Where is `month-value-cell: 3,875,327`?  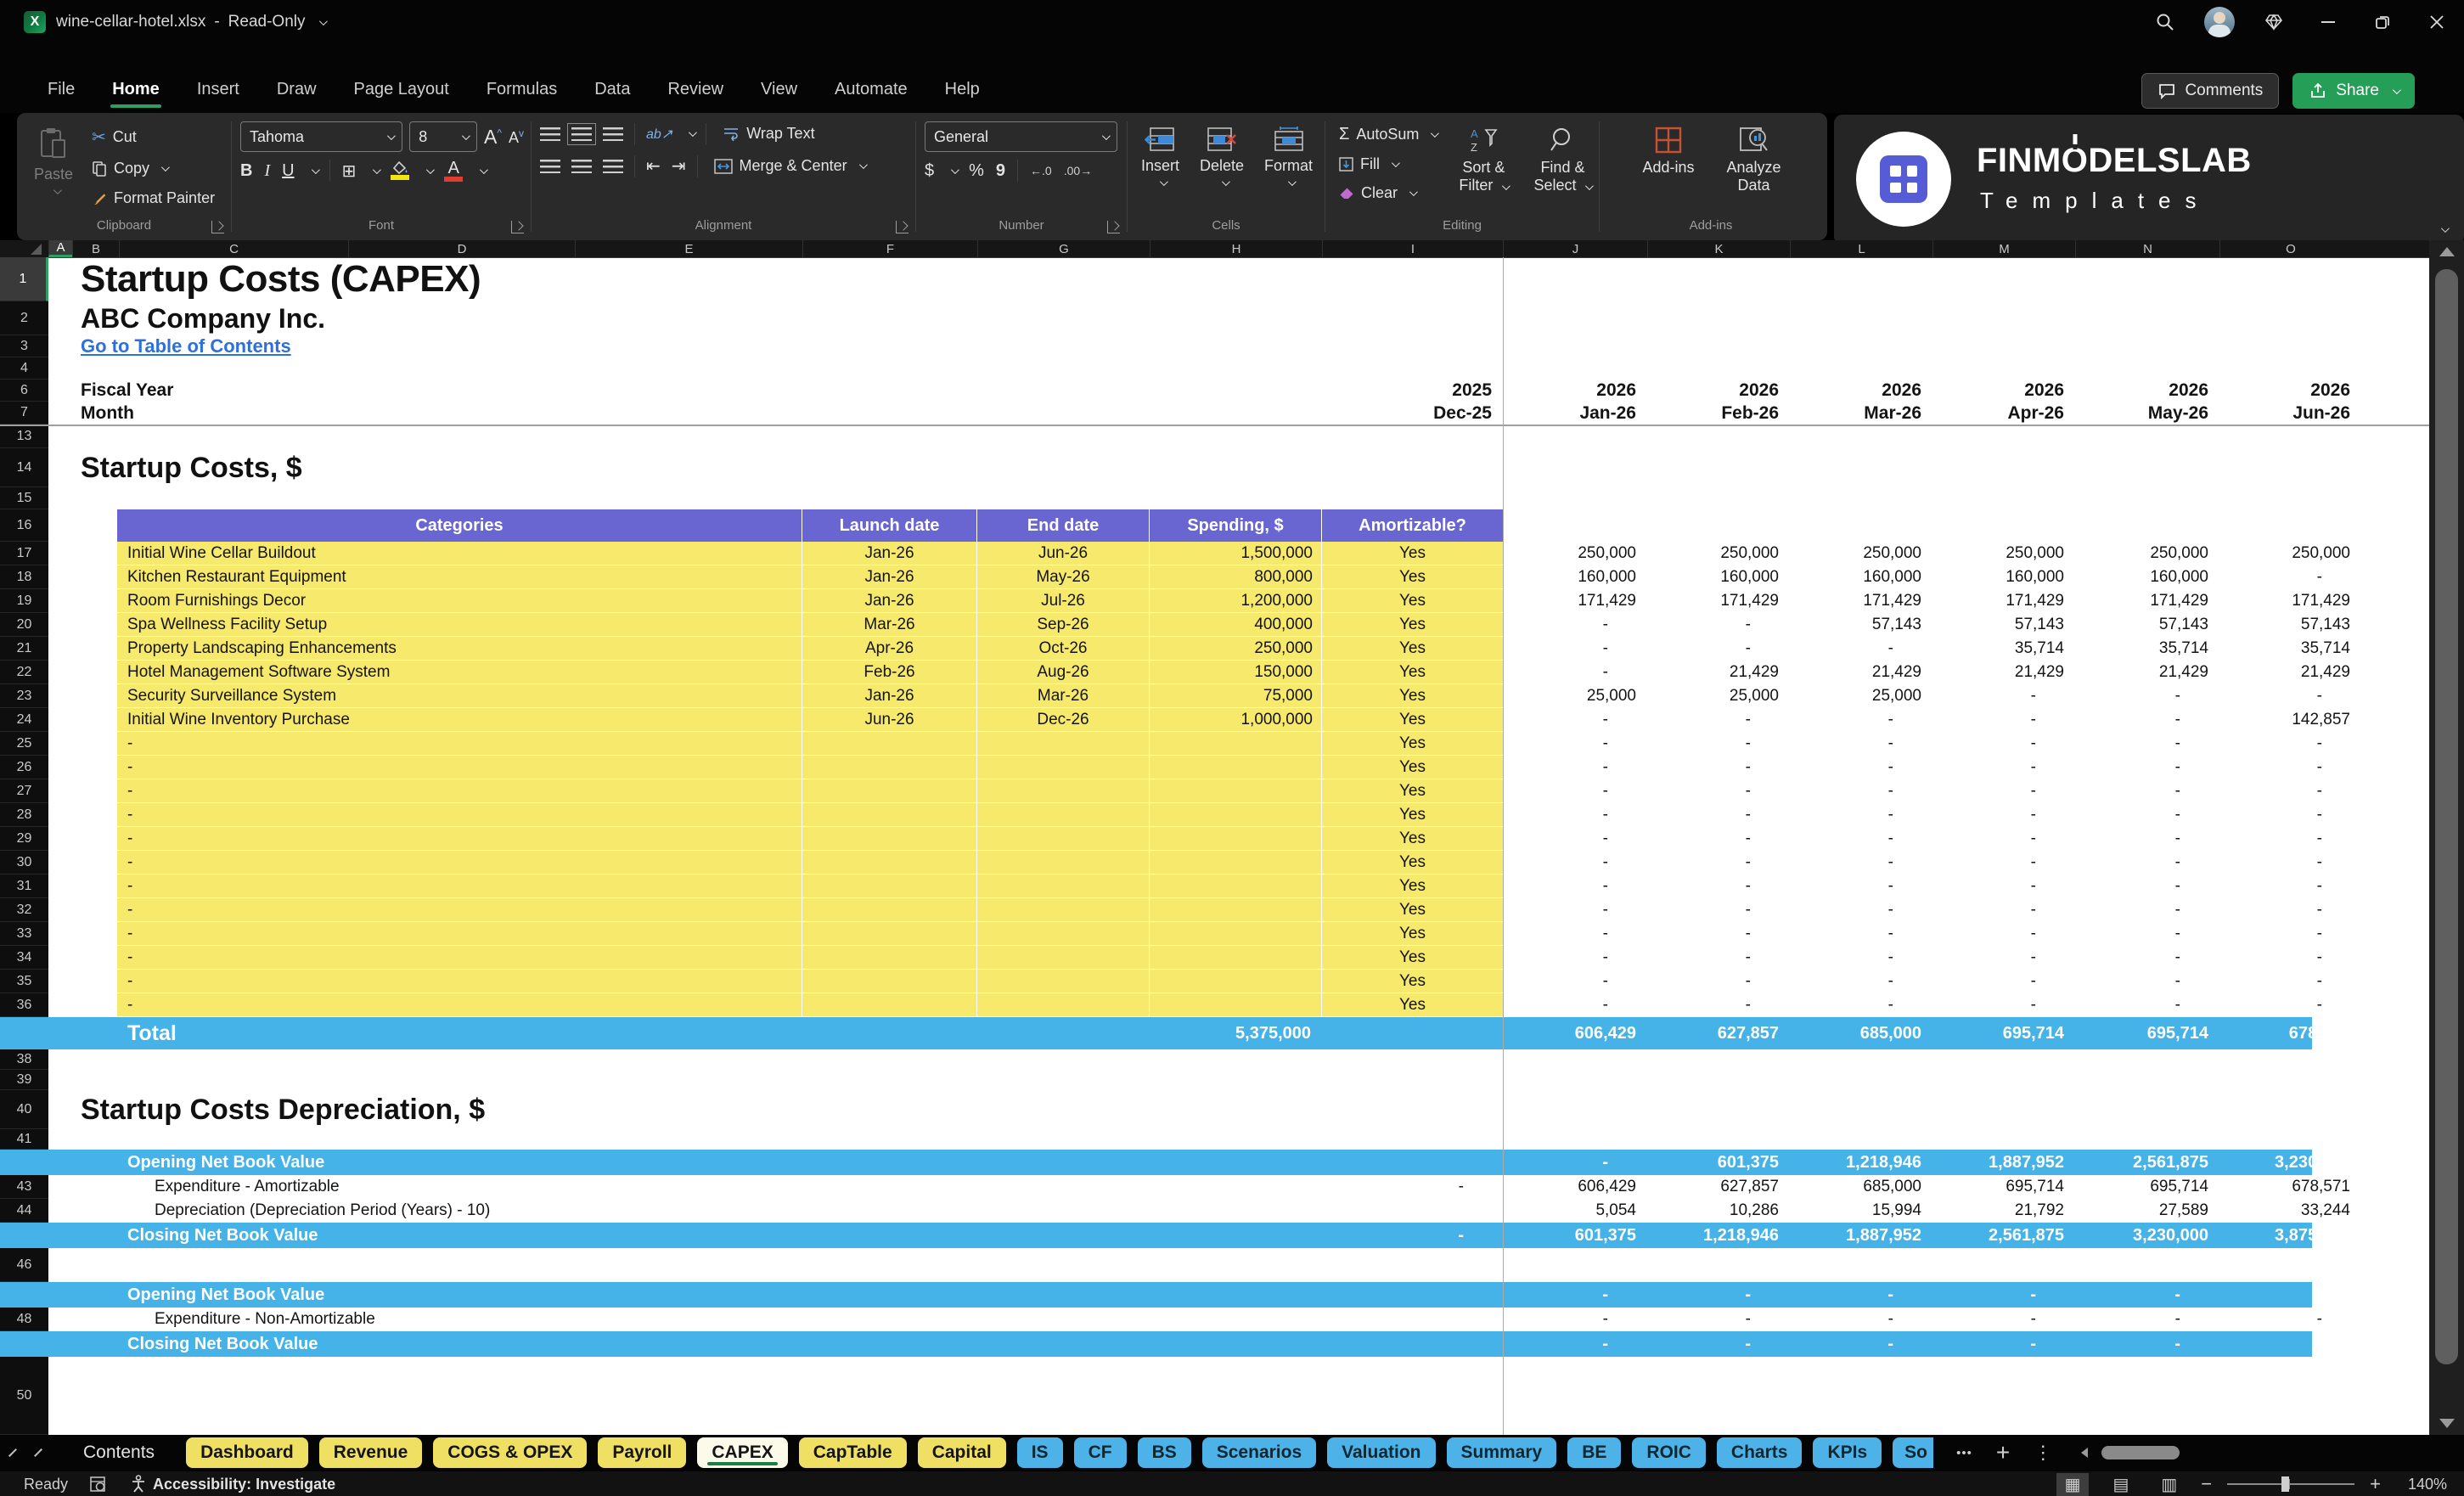
month-value-cell: 3,875,327 is located at coordinates (2286, 1235).